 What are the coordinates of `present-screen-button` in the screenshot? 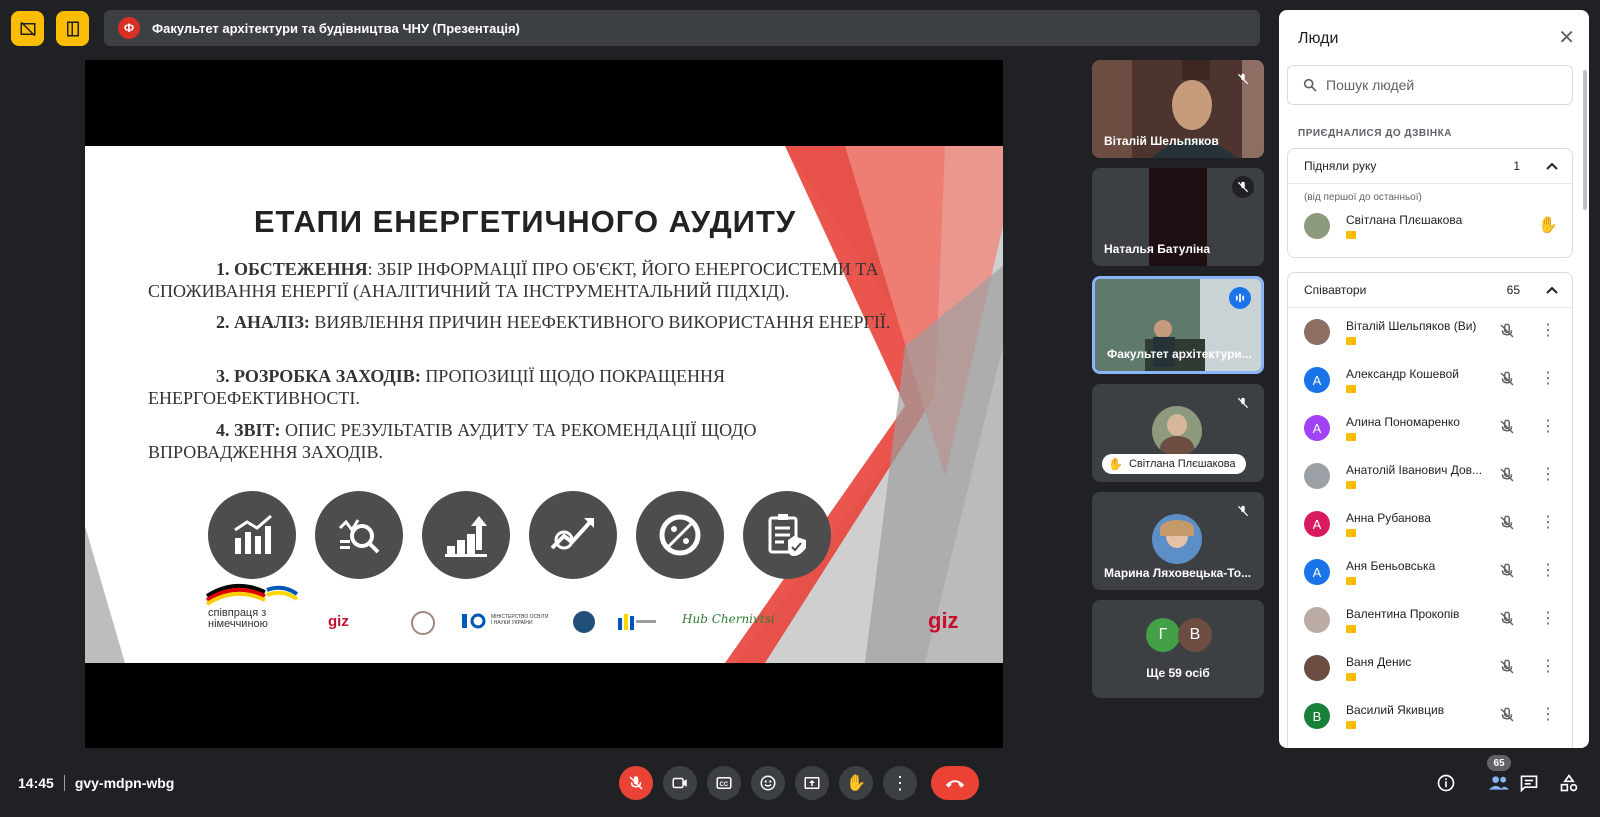 It's located at (812, 783).